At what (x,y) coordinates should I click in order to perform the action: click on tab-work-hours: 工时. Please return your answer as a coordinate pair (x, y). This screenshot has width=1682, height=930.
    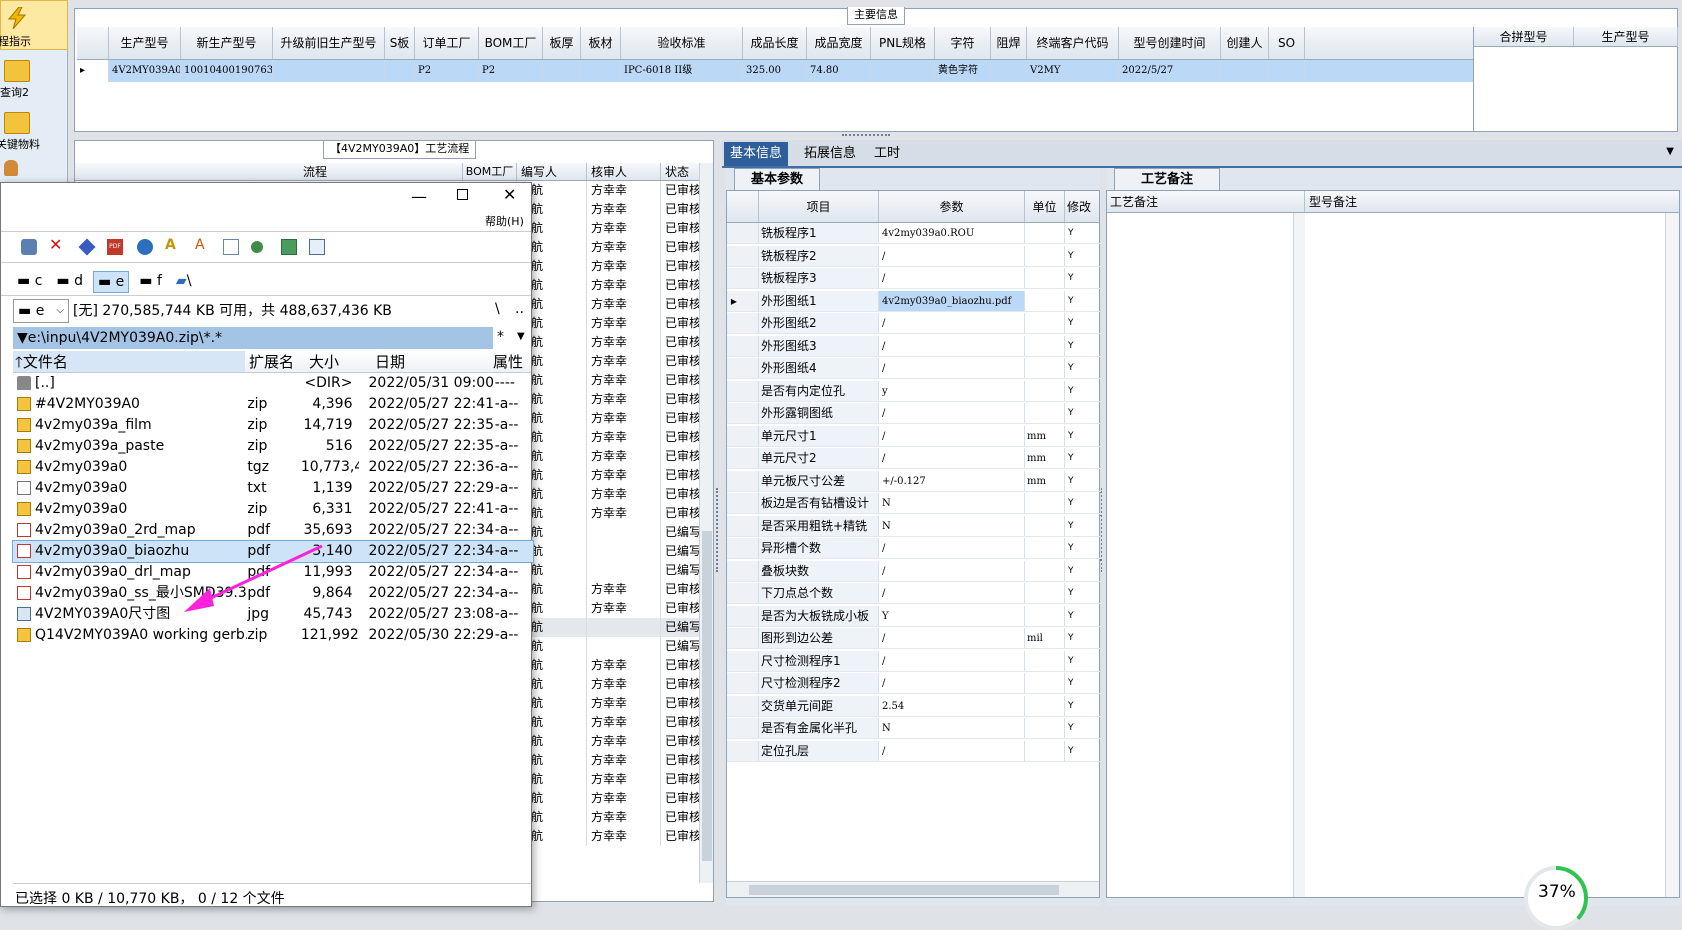
    Looking at the image, I should click on (887, 154).